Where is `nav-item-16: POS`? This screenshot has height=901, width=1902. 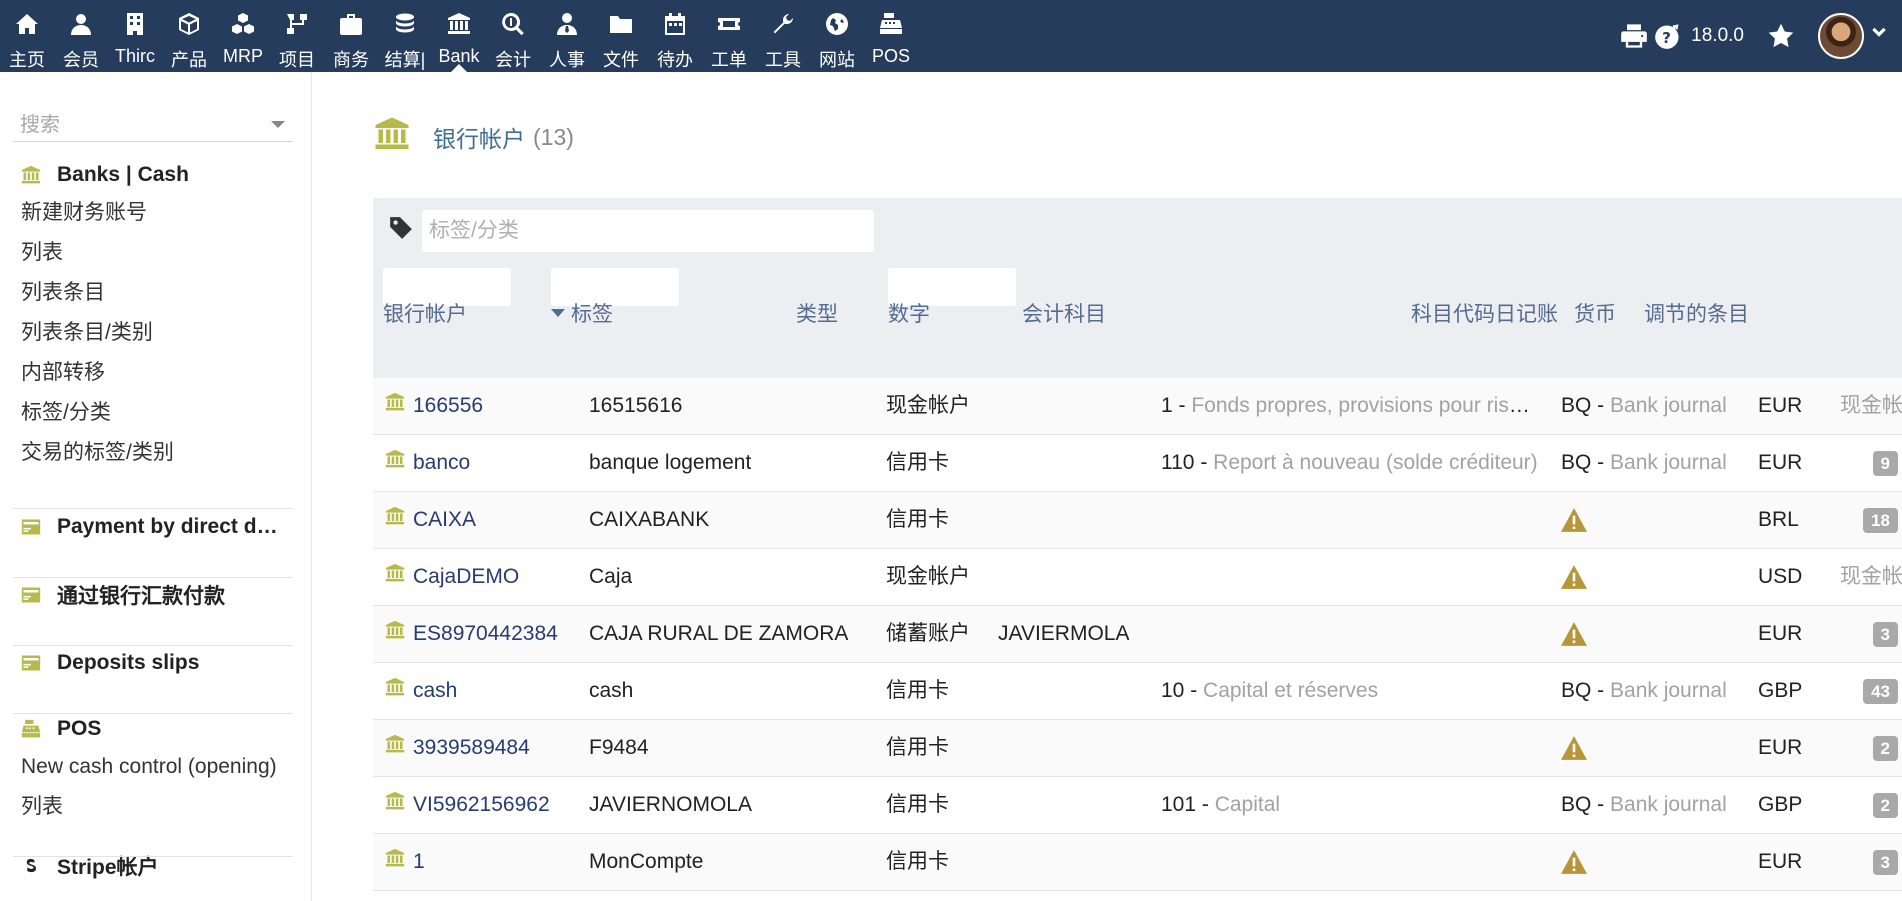 nav-item-16: POS is located at coordinates (891, 36).